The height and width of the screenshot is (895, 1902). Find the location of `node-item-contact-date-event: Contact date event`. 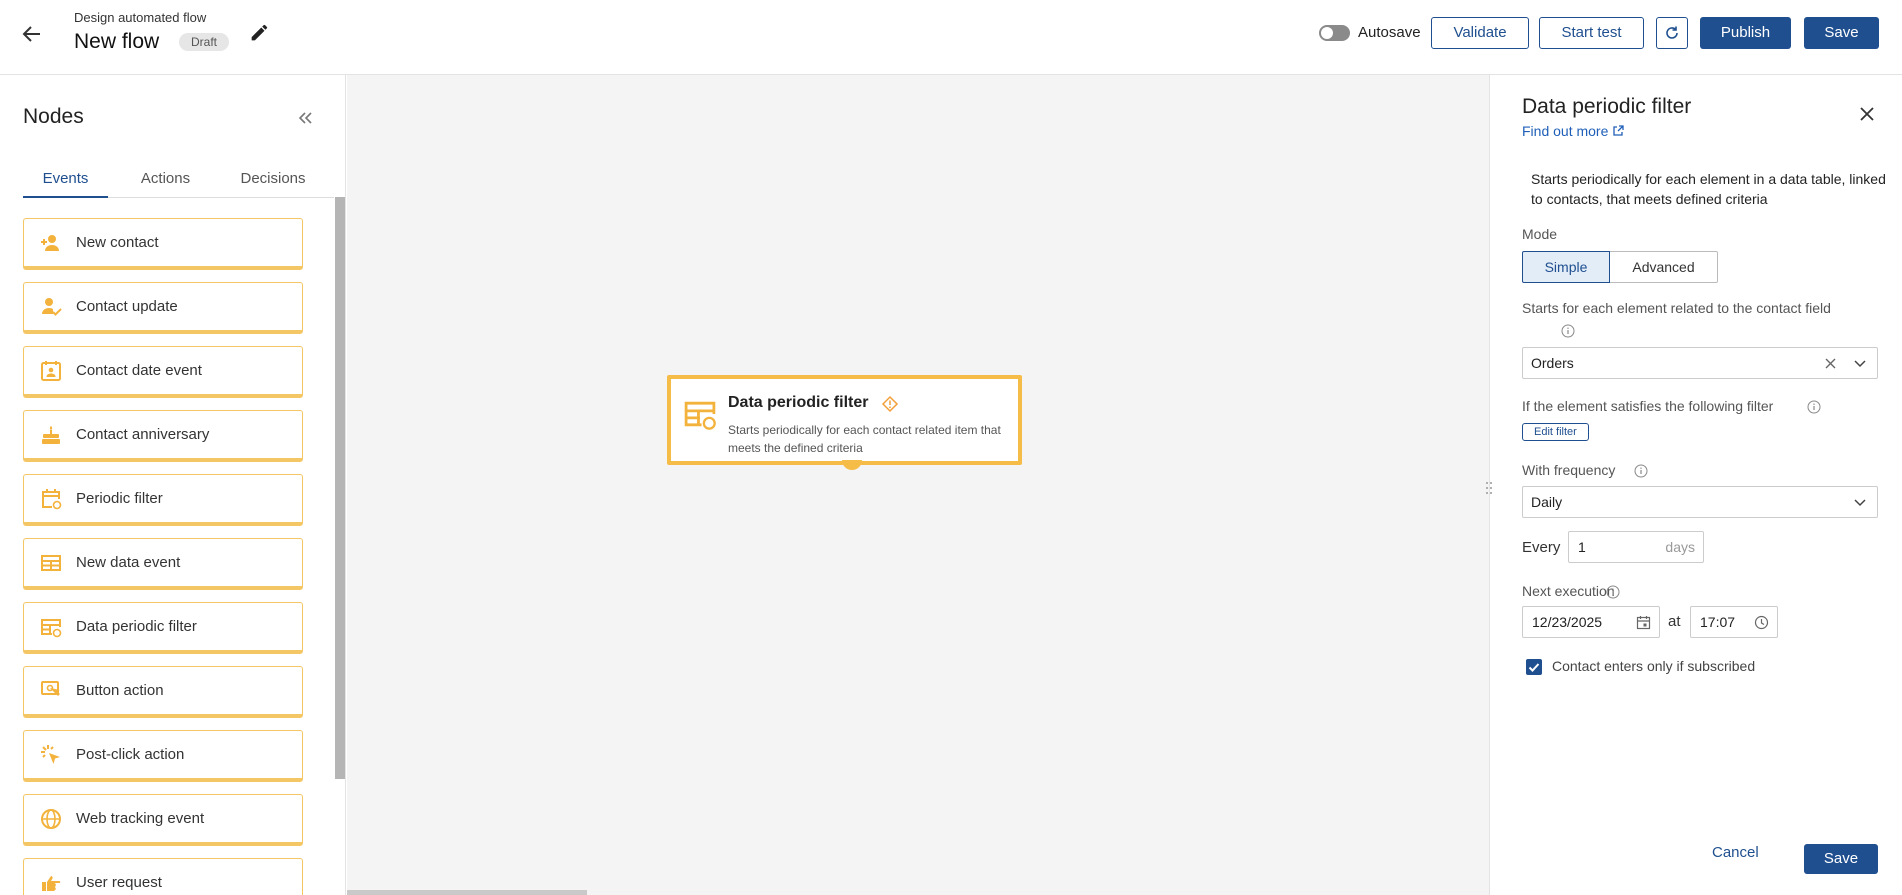

node-item-contact-date-event: Contact date event is located at coordinates (163, 372).